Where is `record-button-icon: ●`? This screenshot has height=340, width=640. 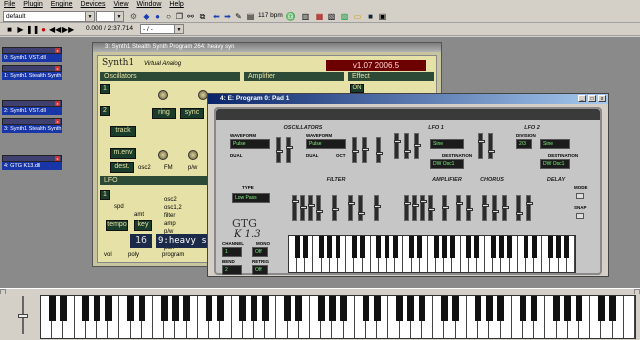 record-button-icon: ● is located at coordinates (43, 29).